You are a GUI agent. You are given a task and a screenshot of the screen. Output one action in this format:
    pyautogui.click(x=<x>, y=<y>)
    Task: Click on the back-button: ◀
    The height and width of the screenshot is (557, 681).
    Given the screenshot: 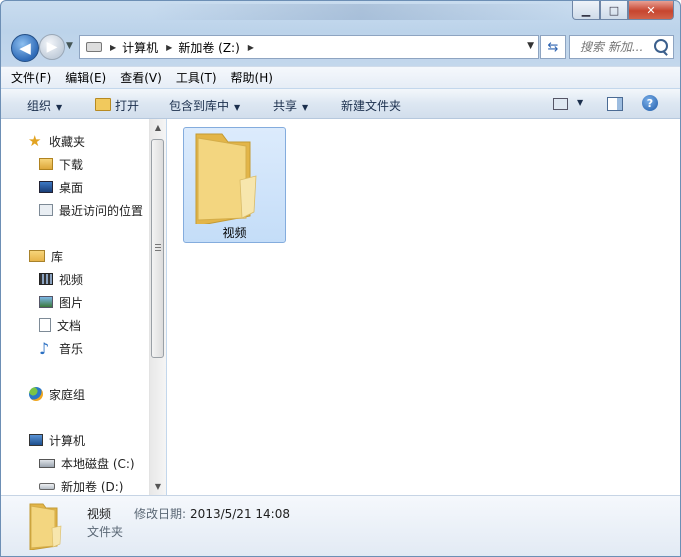 What is the action you would take?
    pyautogui.click(x=25, y=48)
    